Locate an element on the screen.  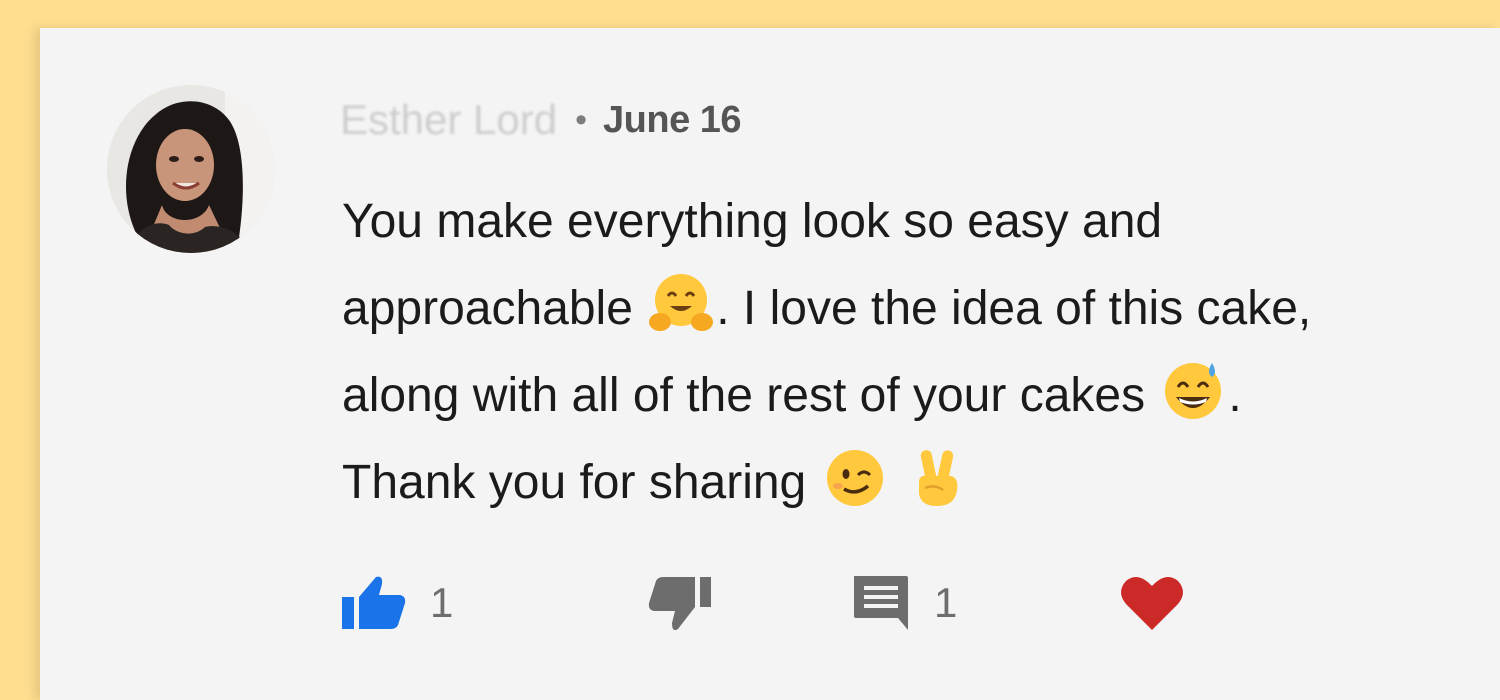
comment-icon is located at coordinates (881, 603).